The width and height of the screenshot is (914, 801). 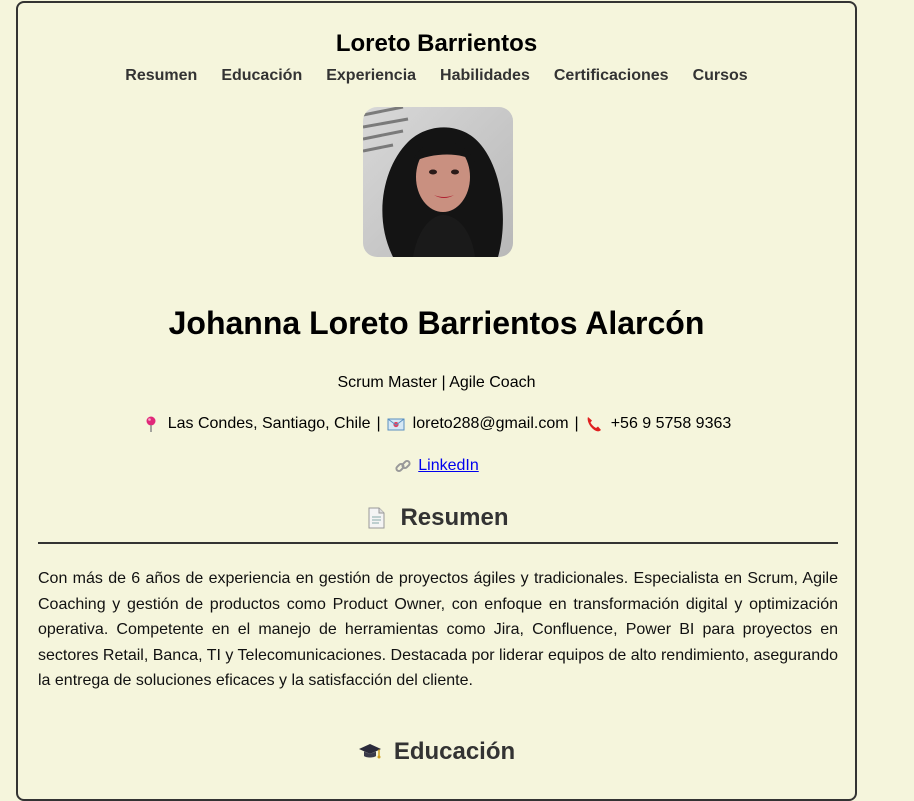 I want to click on nav-link-educacion: Educación, so click(x=261, y=76).